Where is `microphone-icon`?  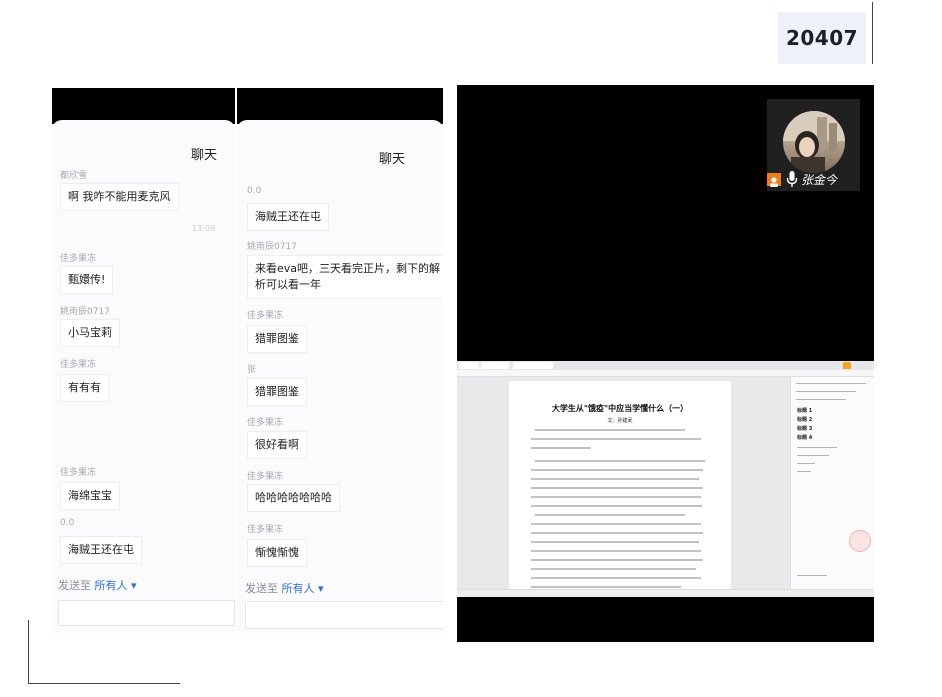
microphone-icon is located at coordinates (792, 179).